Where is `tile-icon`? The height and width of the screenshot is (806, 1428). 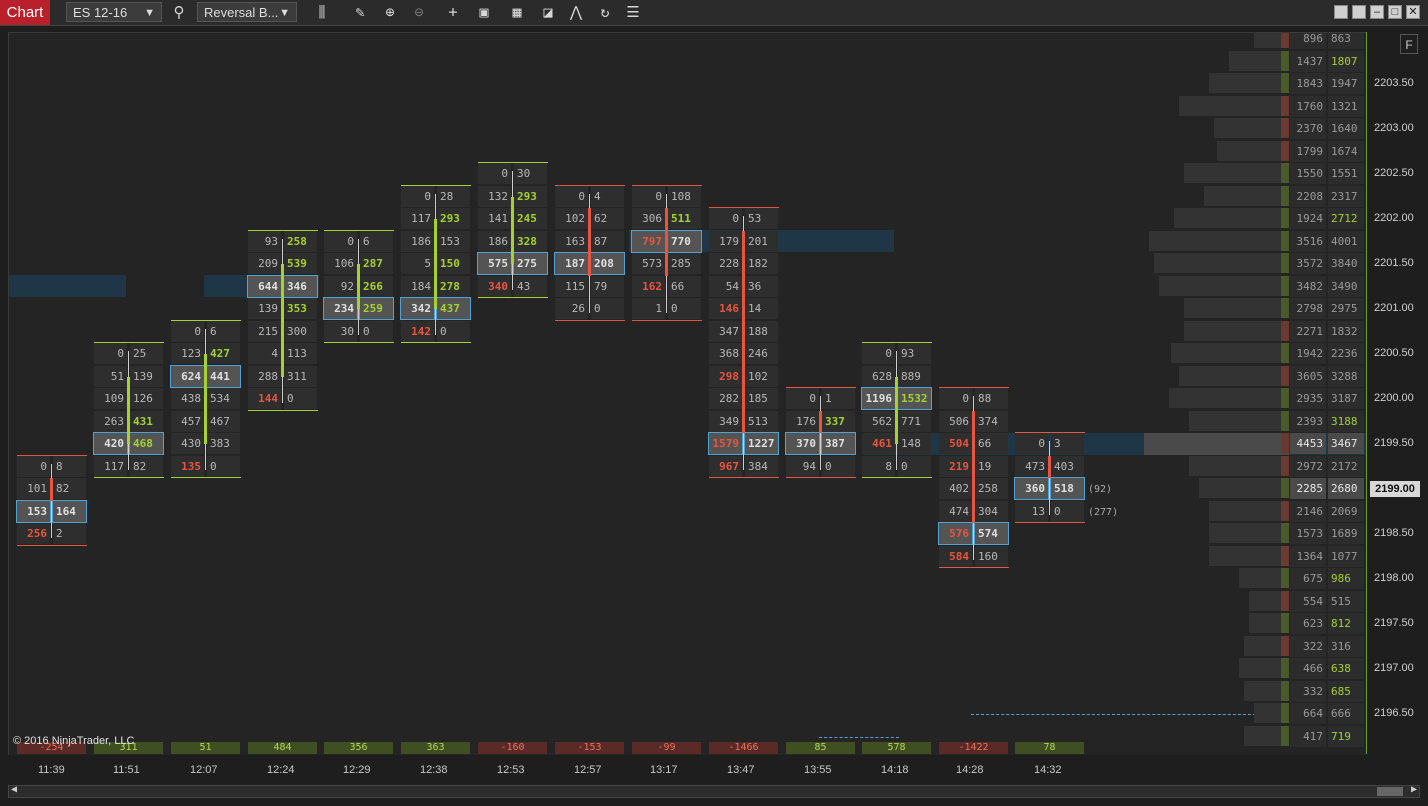
tile-icon is located at coordinates (1341, 12).